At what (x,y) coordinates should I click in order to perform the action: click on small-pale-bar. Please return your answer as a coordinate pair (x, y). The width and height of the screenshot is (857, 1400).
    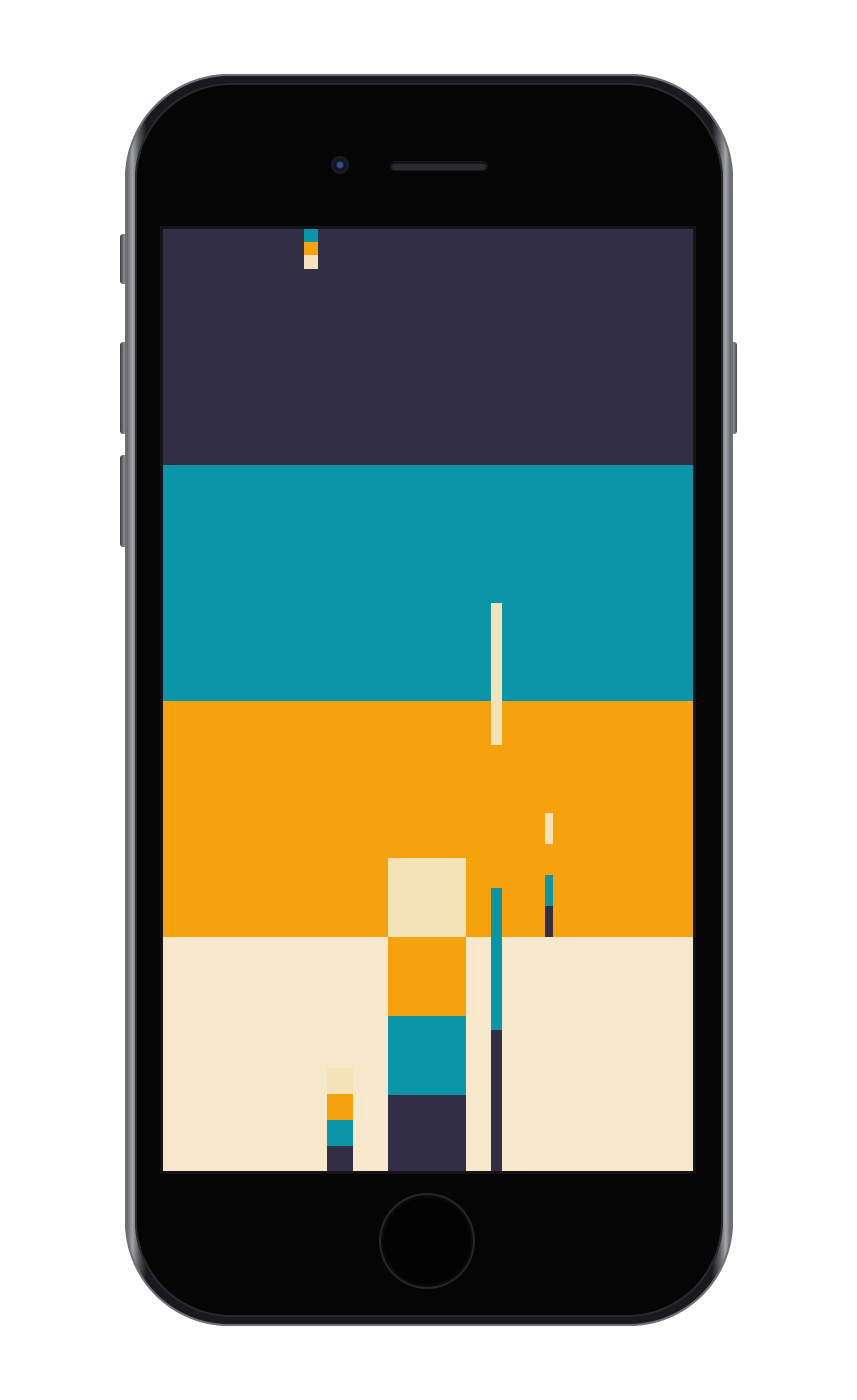
    Looking at the image, I should click on (549, 828).